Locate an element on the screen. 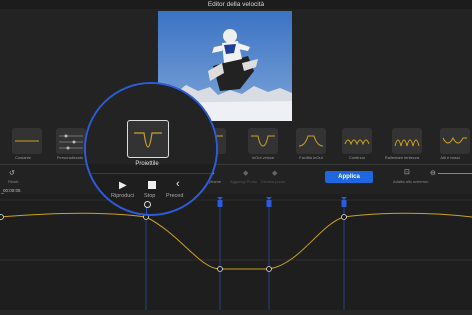 This screenshot has width=472, height=315. ease-inout-curve-icon is located at coordinates (311, 141).